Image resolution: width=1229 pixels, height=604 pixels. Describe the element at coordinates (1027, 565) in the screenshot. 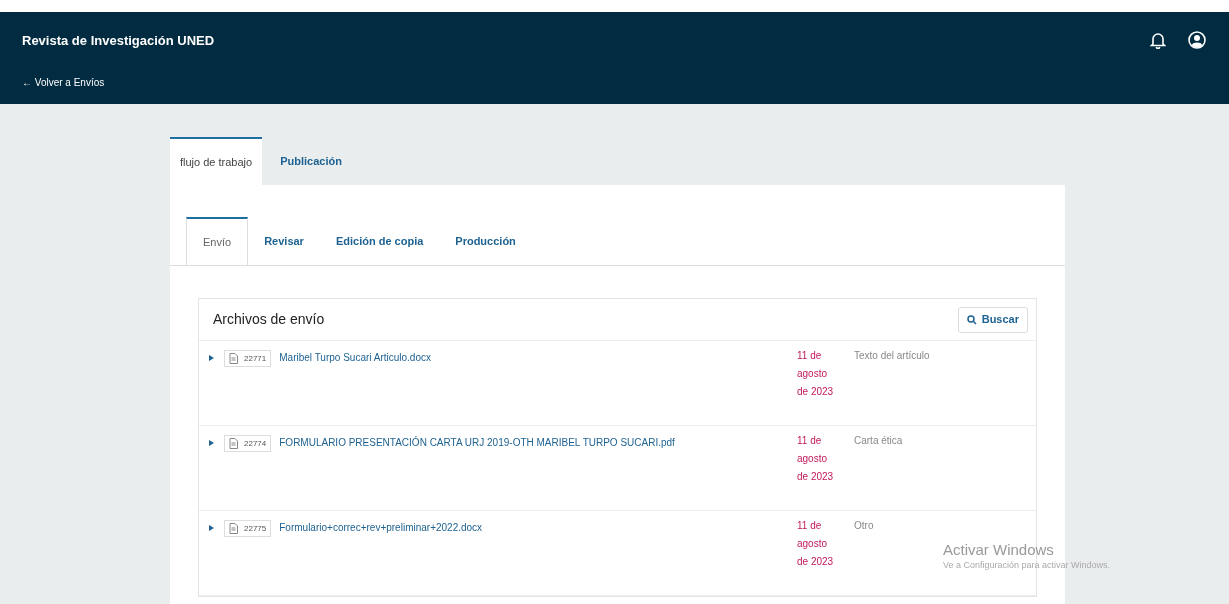

I see `activation-notice-text: Ve a Configuración para activar Windows.` at that location.